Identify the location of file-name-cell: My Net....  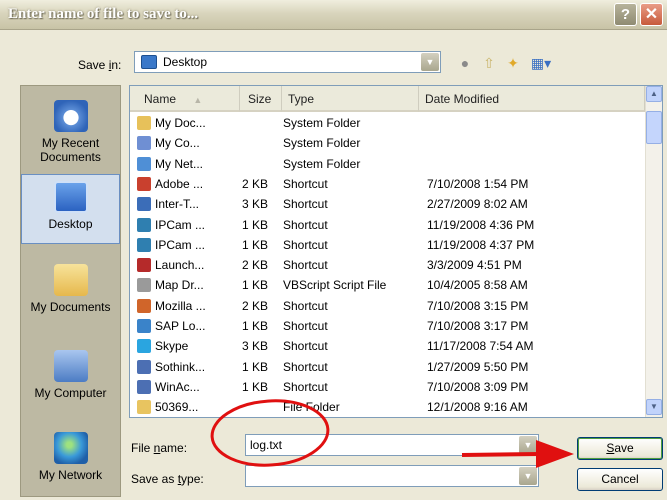
(179, 163).